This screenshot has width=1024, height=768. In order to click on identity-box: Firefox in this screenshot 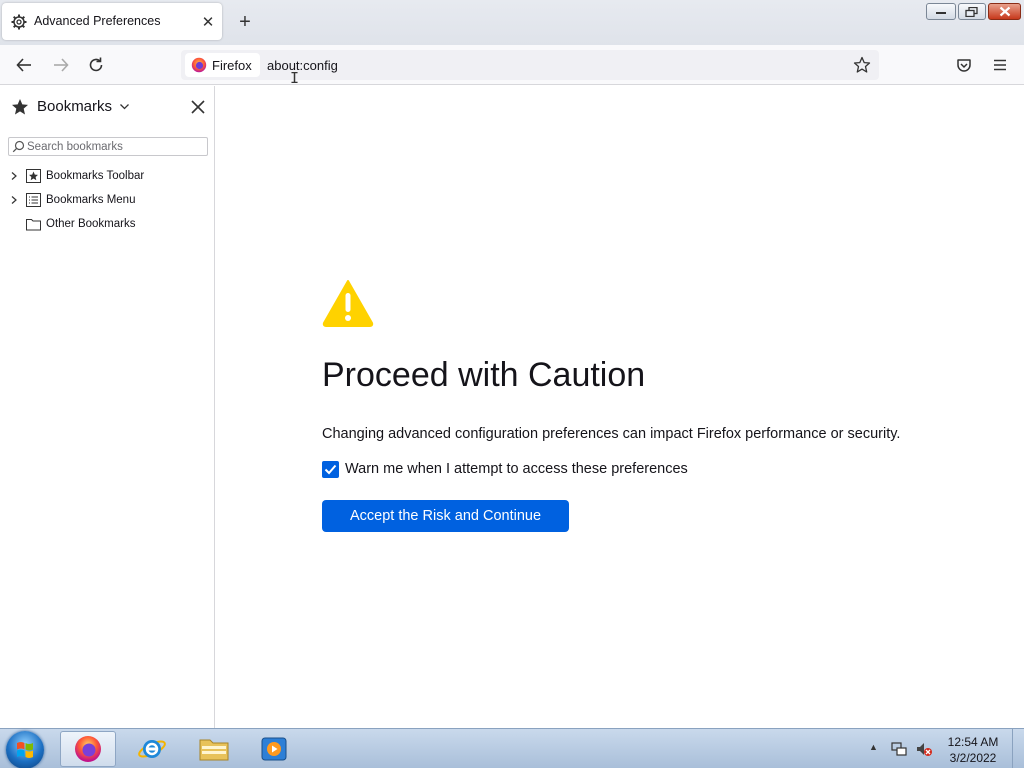, I will do `click(222, 65)`.